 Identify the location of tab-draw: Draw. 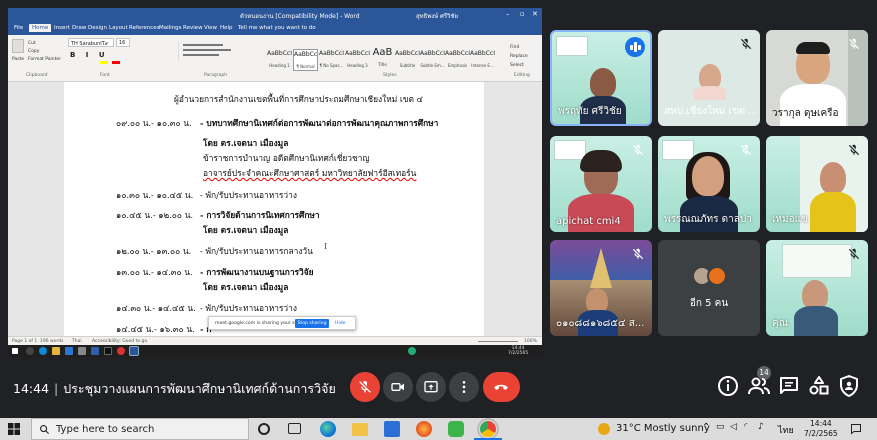
(79, 28).